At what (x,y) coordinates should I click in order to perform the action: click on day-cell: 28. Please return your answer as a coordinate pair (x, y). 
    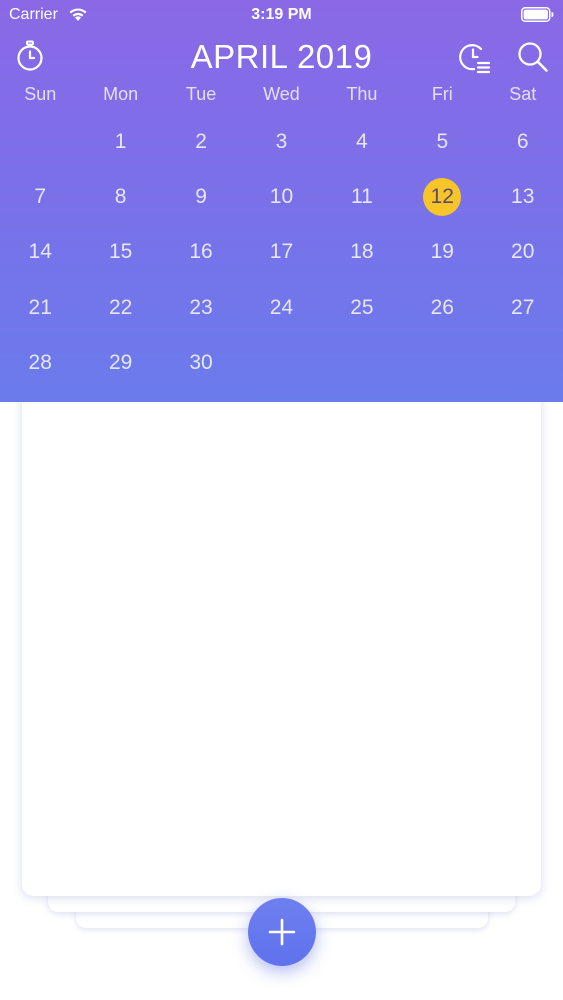
    Looking at the image, I should click on (40, 363).